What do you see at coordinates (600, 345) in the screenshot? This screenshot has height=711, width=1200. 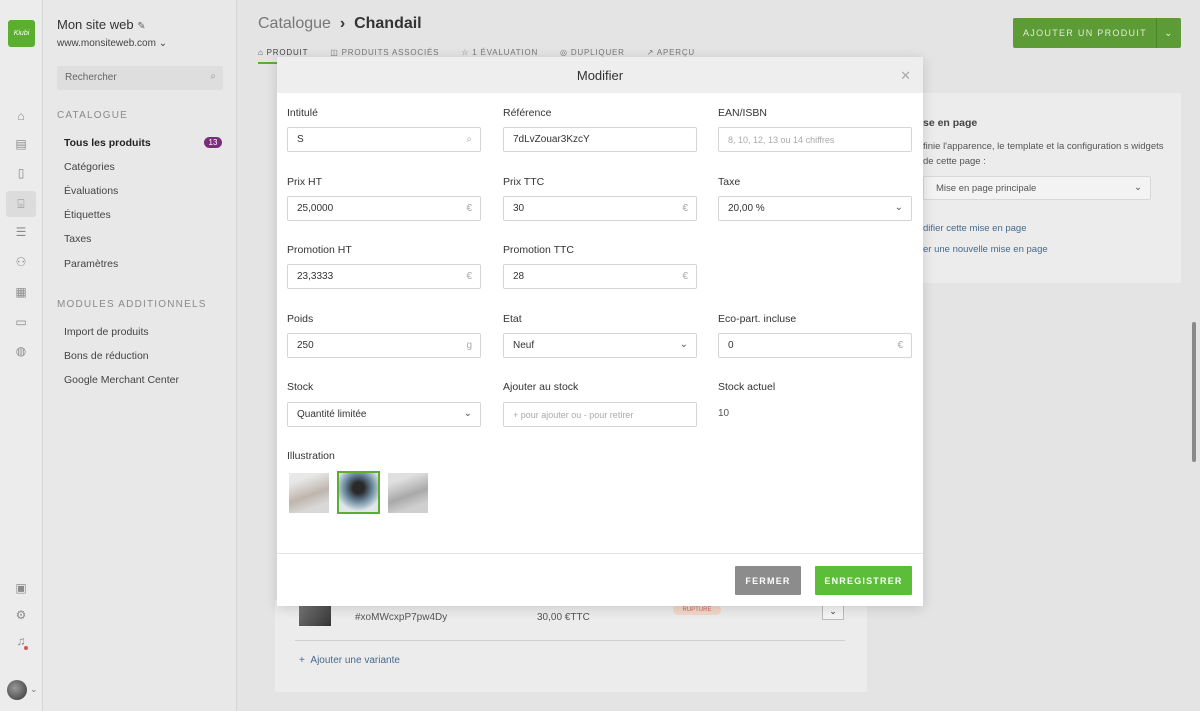 I see `etat-select: Neuf ⌄` at bounding box center [600, 345].